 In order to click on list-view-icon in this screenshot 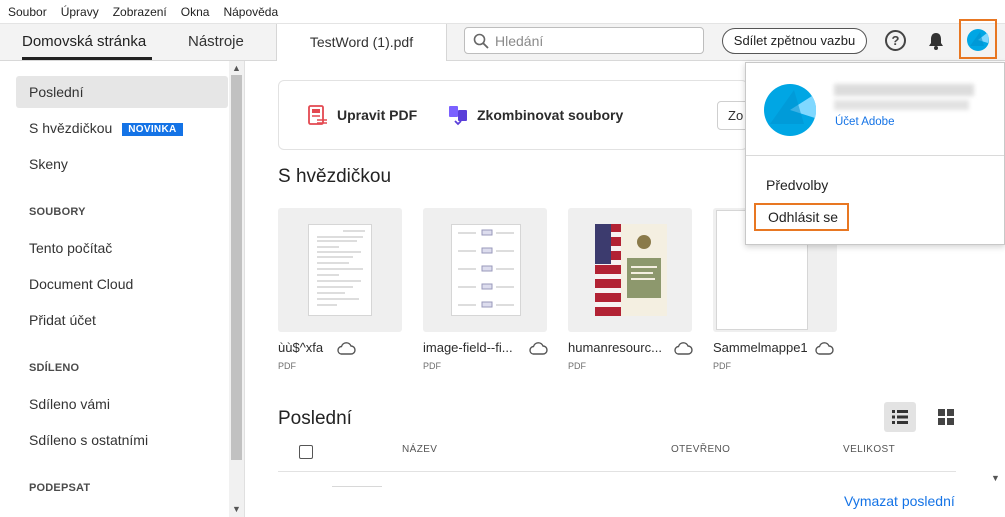, I will do `click(900, 417)`.